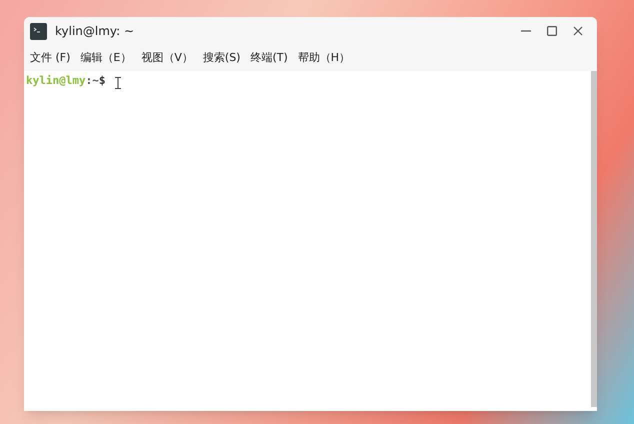 The height and width of the screenshot is (424, 634). Describe the element at coordinates (106, 58) in the screenshot. I see `menu-item: 编辑（E）` at that location.